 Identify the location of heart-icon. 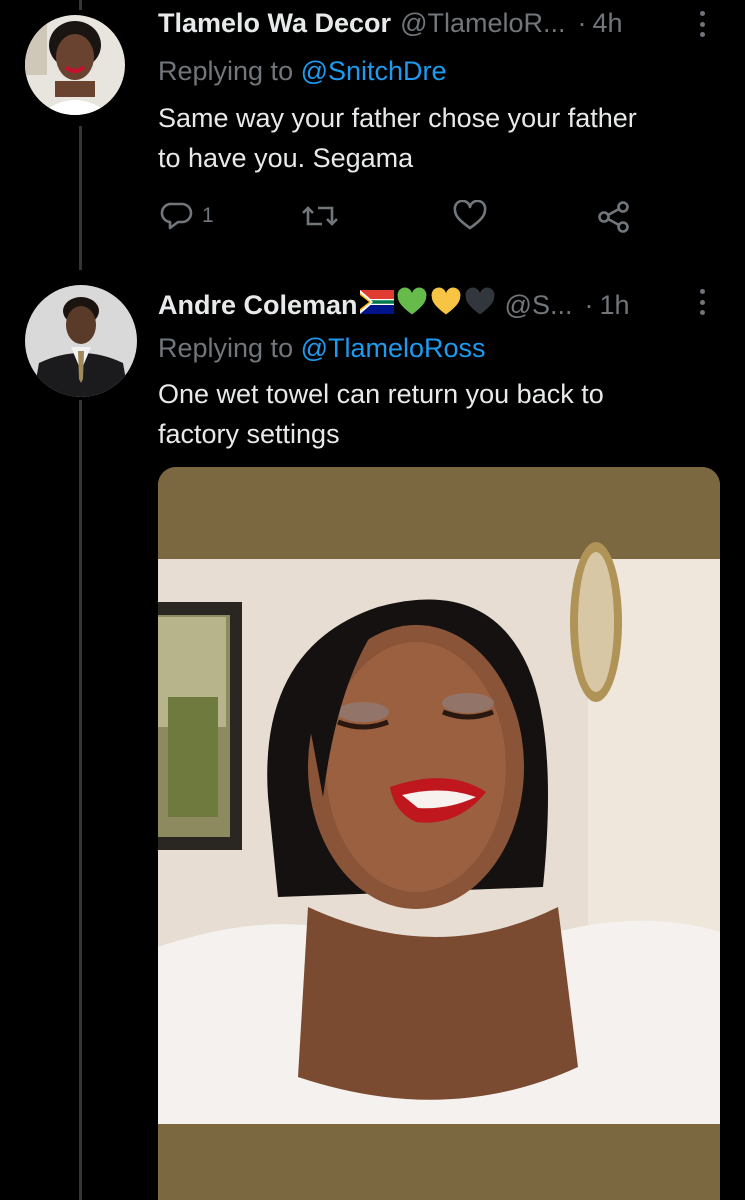
(470, 215).